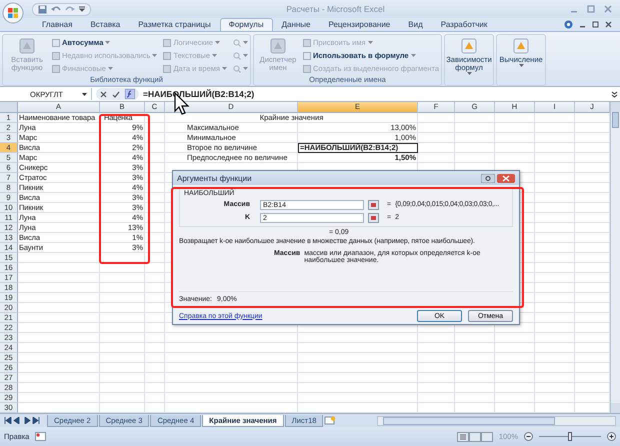  What do you see at coordinates (591, 9) in the screenshot?
I see `maximize-icon` at bounding box center [591, 9].